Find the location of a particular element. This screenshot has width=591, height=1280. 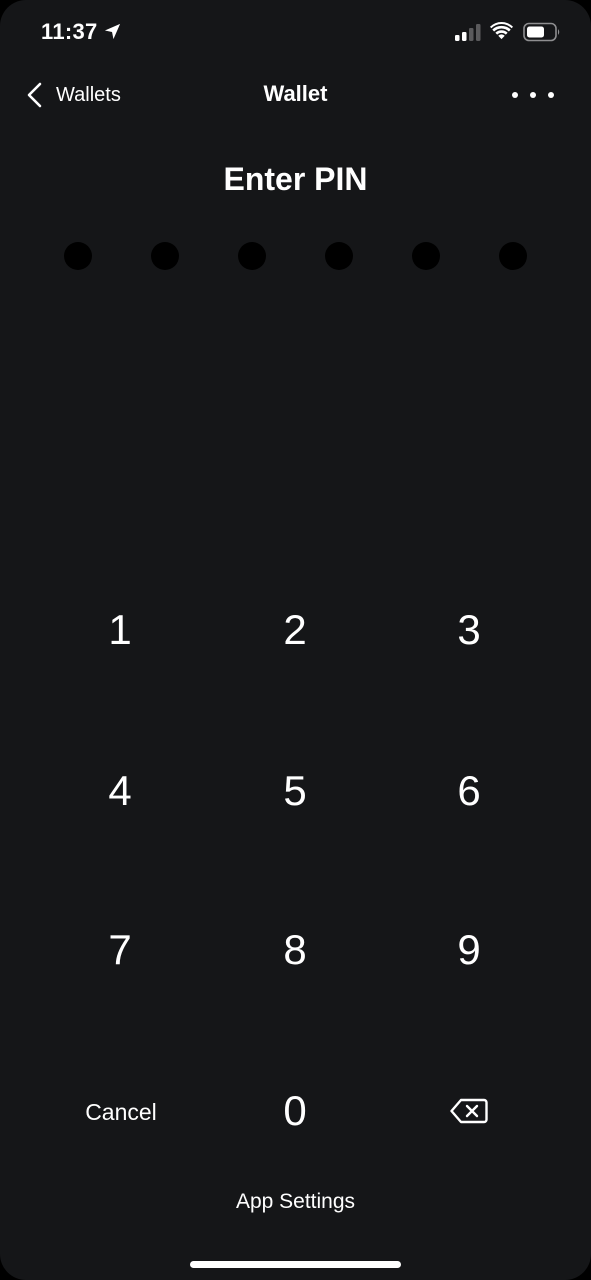

app-settings-link: App Settings is located at coordinates (295, 1202).